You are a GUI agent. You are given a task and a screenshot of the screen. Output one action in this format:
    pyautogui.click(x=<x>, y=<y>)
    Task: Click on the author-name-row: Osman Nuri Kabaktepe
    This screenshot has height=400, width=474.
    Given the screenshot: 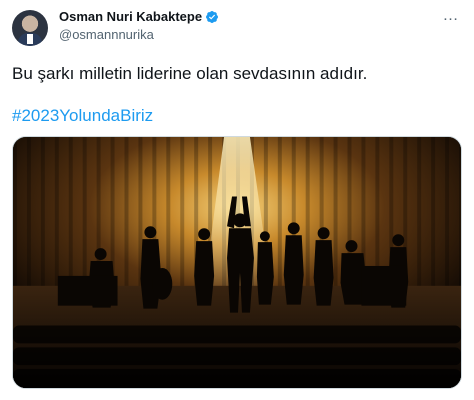 What is the action you would take?
    pyautogui.click(x=139, y=16)
    